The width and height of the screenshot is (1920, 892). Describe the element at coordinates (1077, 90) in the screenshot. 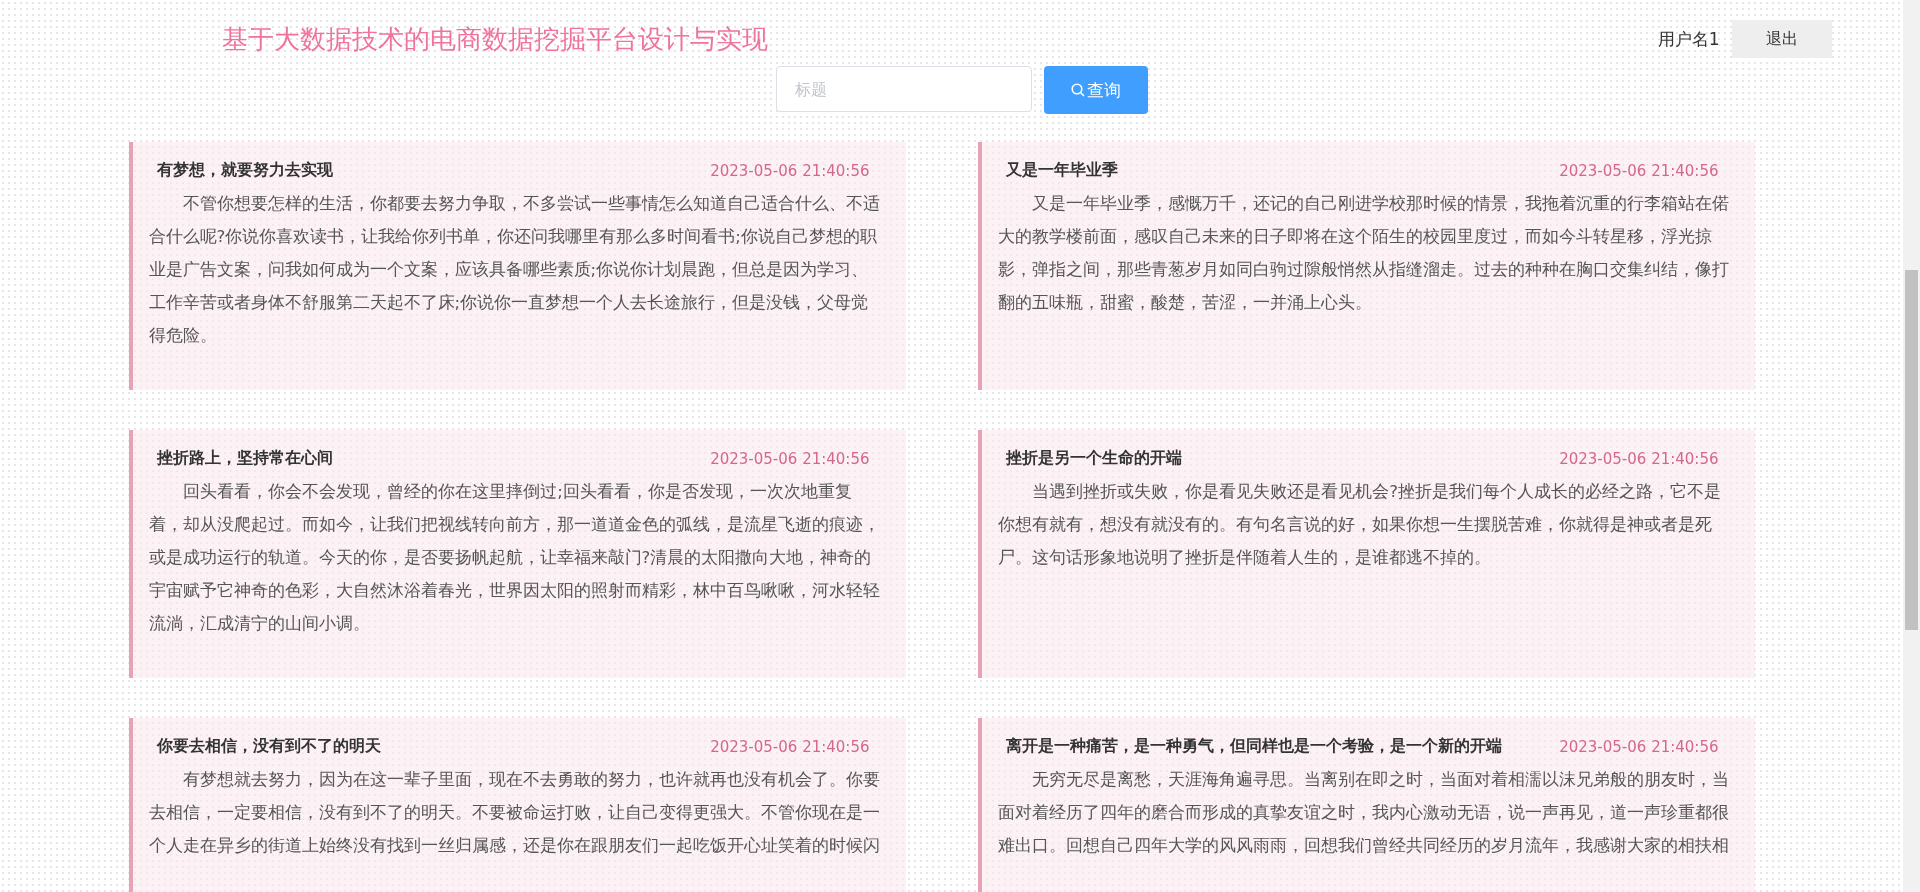

I see `search-icon` at that location.